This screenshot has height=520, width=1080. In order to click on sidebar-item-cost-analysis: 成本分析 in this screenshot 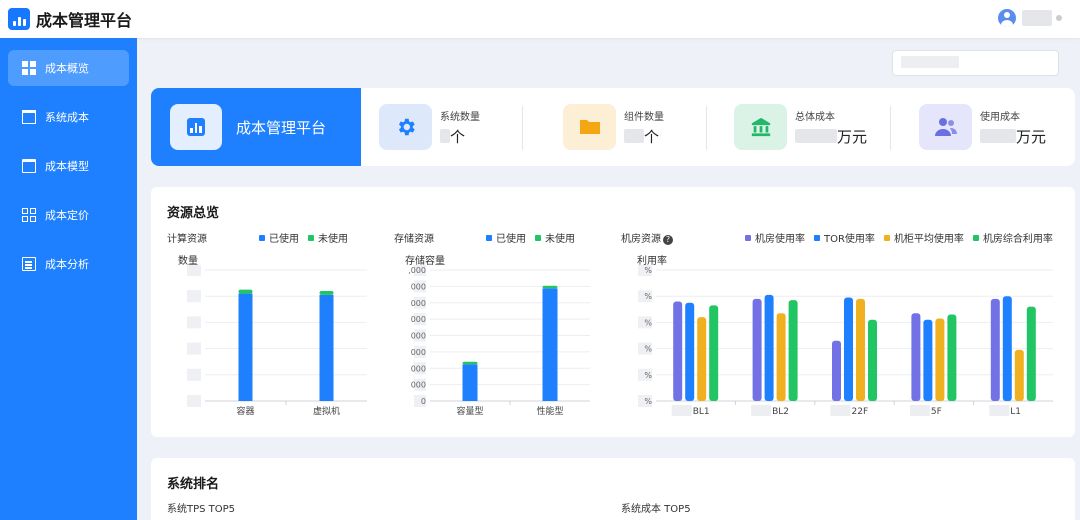, I will do `click(68, 264)`.